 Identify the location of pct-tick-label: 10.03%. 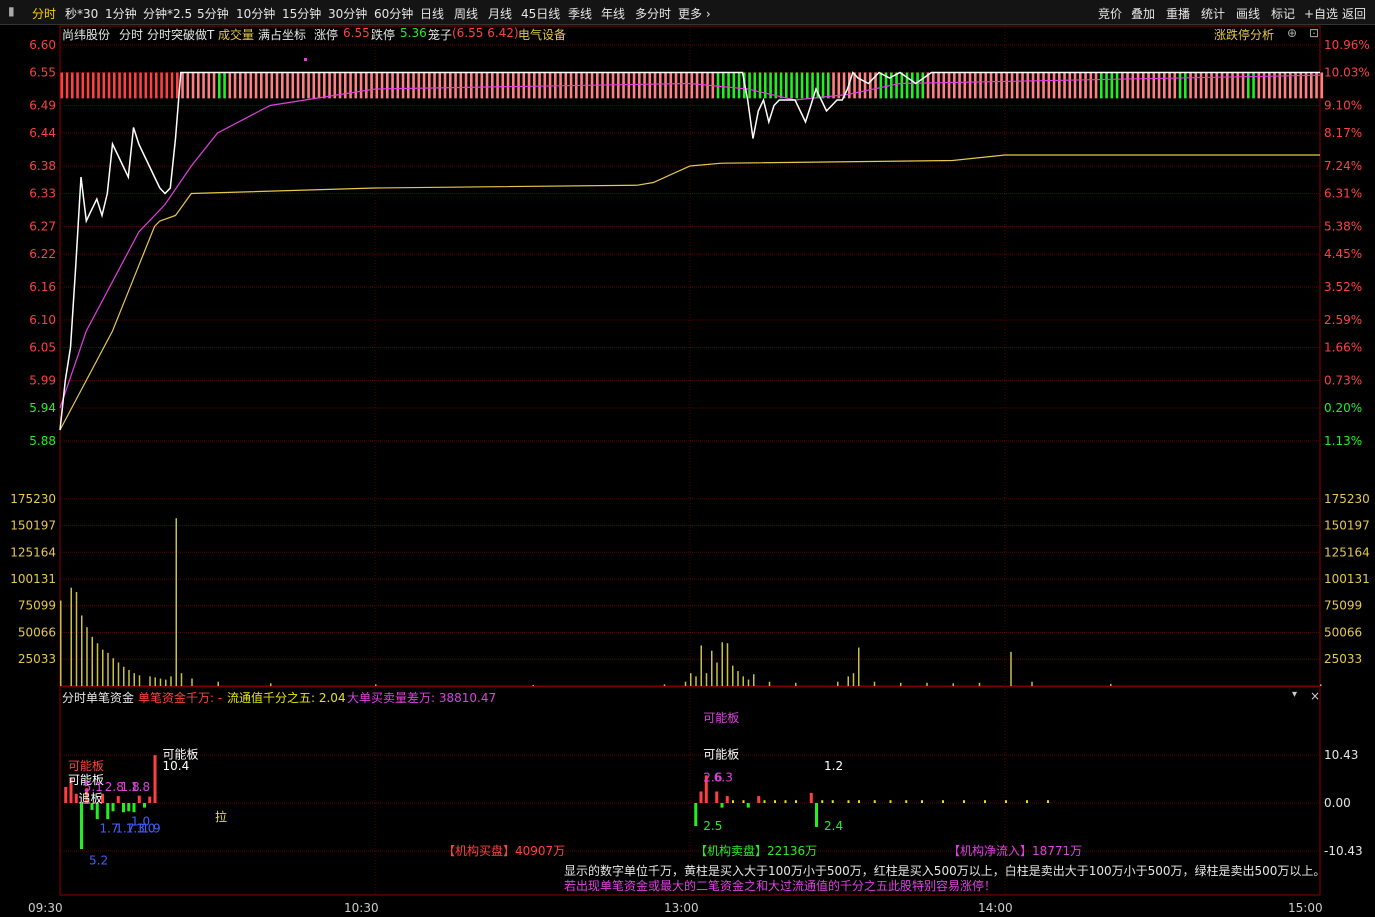
(1347, 73).